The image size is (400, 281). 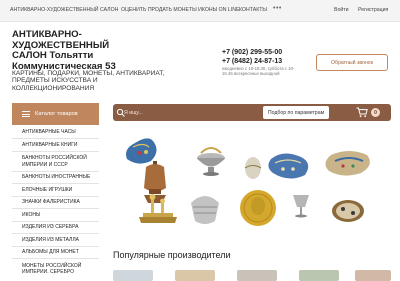 What do you see at coordinates (47, 34) in the screenshot?
I see `site-title-line: АНТИКВАРНО-` at bounding box center [47, 34].